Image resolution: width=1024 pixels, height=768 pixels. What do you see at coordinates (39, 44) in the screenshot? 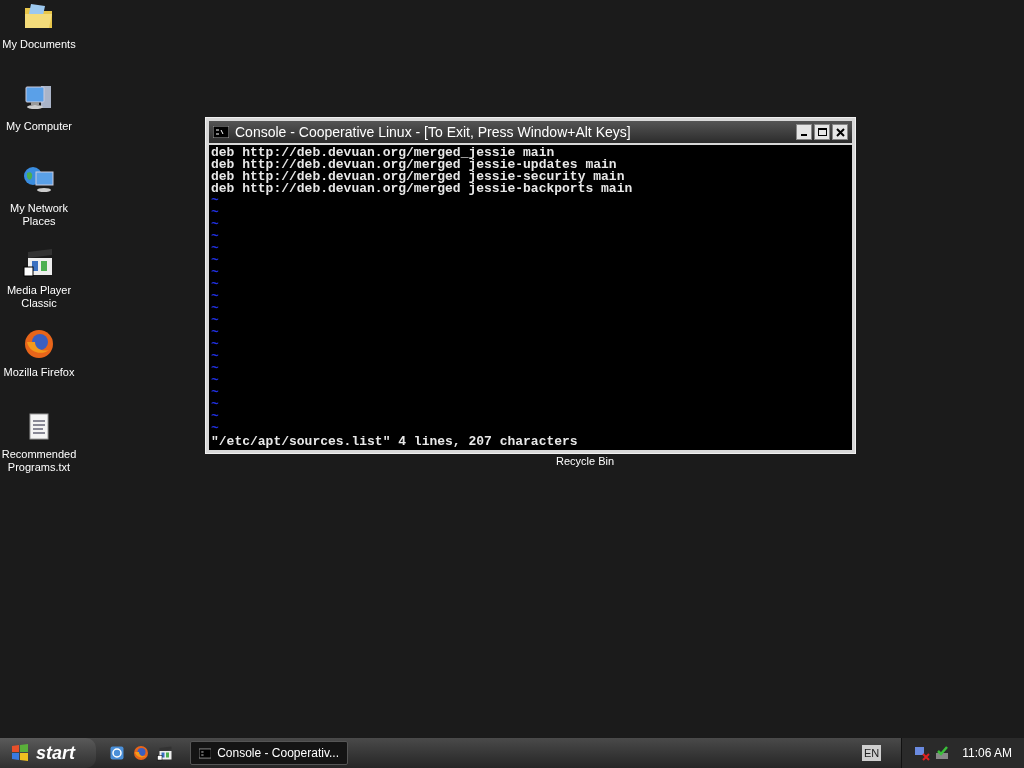
I see `desktop-icon-label: My Documents` at bounding box center [39, 44].